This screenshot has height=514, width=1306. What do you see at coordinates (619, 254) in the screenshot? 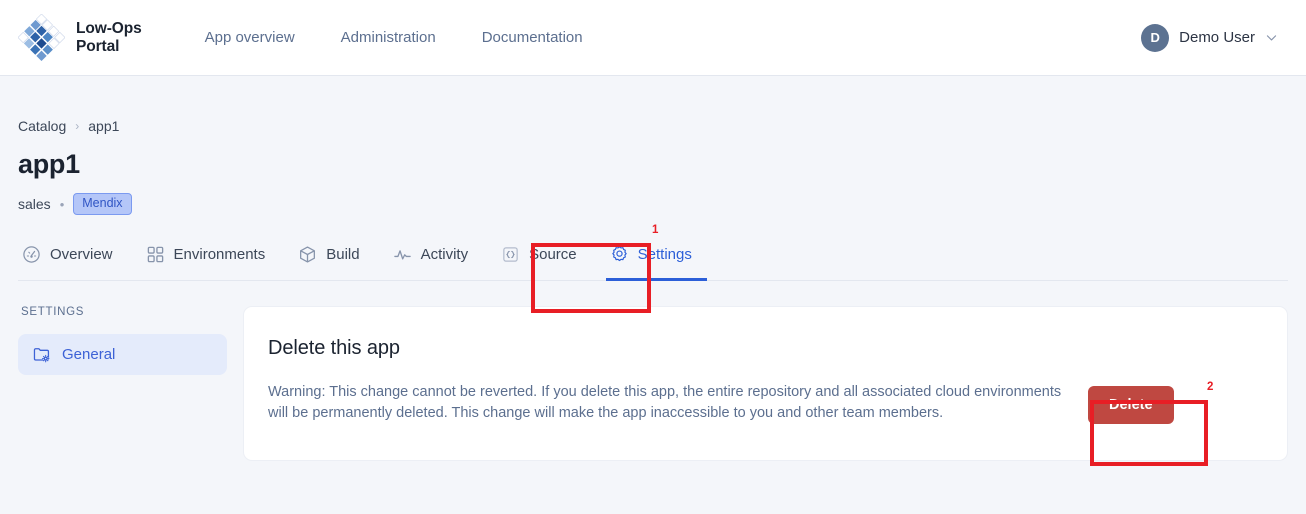
I see `gear-icon` at bounding box center [619, 254].